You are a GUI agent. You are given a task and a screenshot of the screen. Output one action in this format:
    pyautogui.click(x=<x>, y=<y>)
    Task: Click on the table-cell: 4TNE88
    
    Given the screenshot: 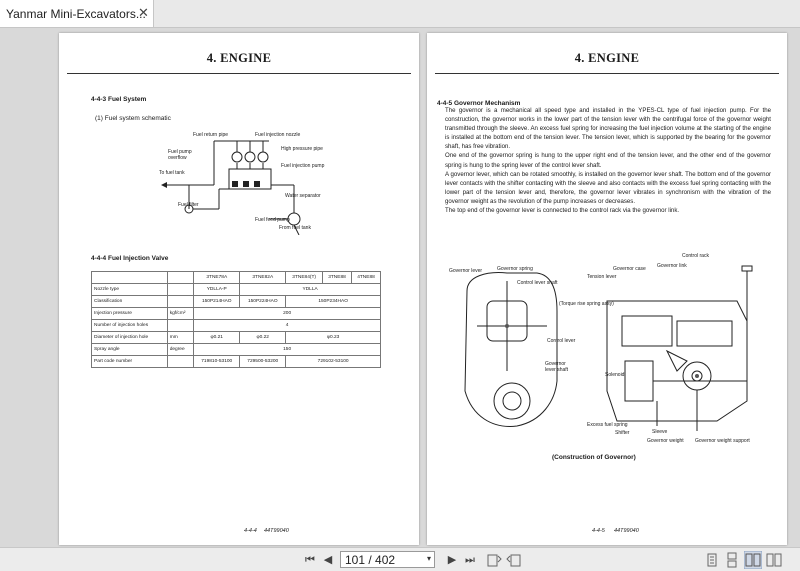 What is the action you would take?
    pyautogui.click(x=366, y=277)
    